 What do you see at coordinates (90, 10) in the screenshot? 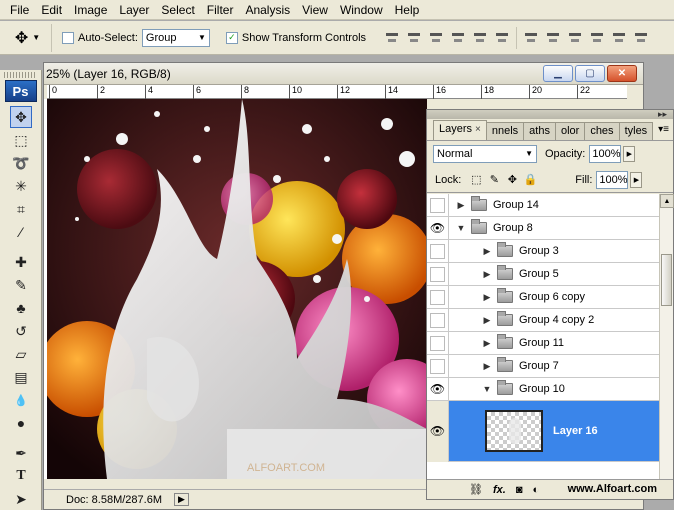
I see `menu-image: Image` at bounding box center [90, 10].